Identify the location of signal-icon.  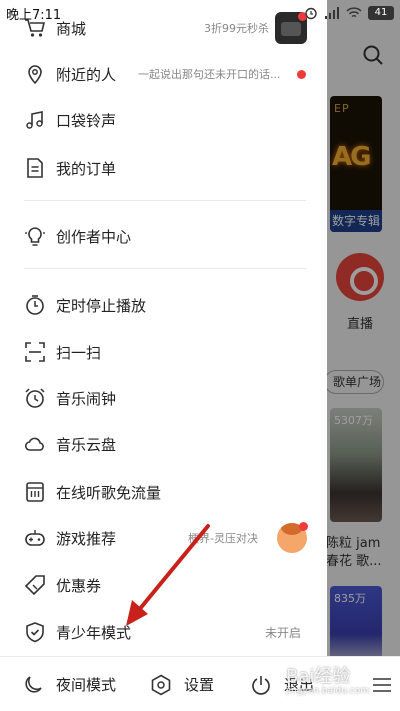
(332, 13).